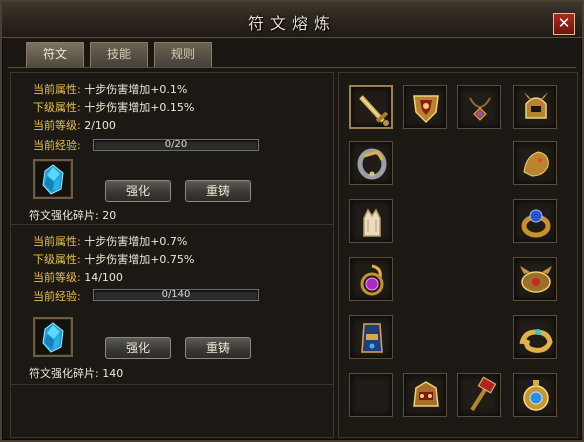  I want to click on level-row: 当前等级: 14/100, so click(78, 277).